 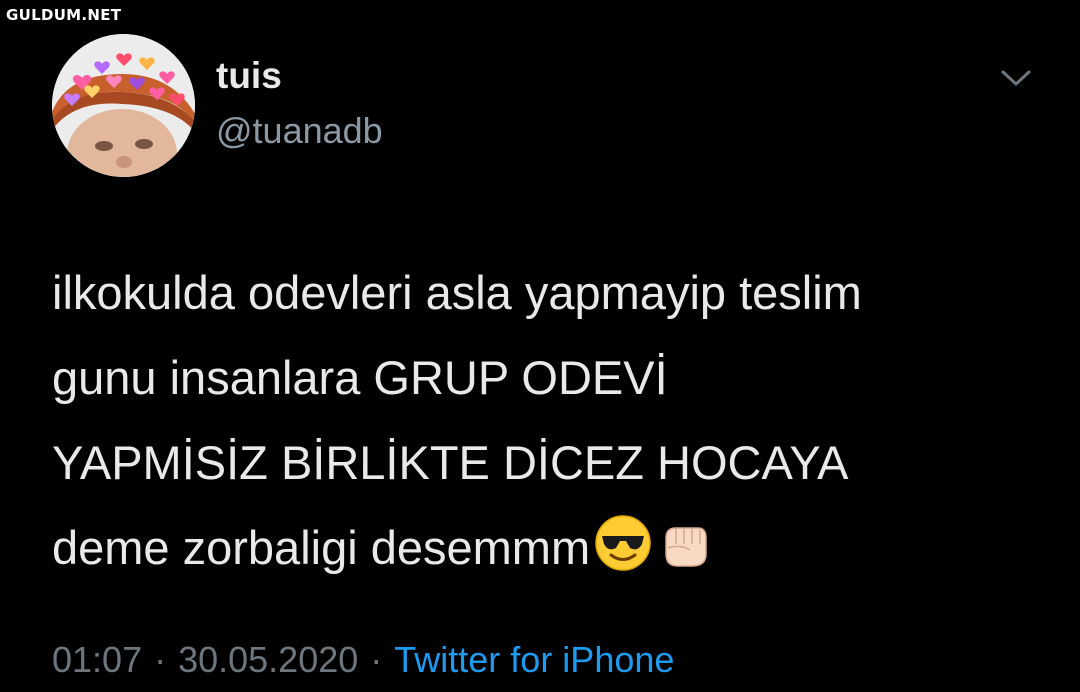 I want to click on tweet-text-line: deme zorbaligi desemmm, so click(x=321, y=547).